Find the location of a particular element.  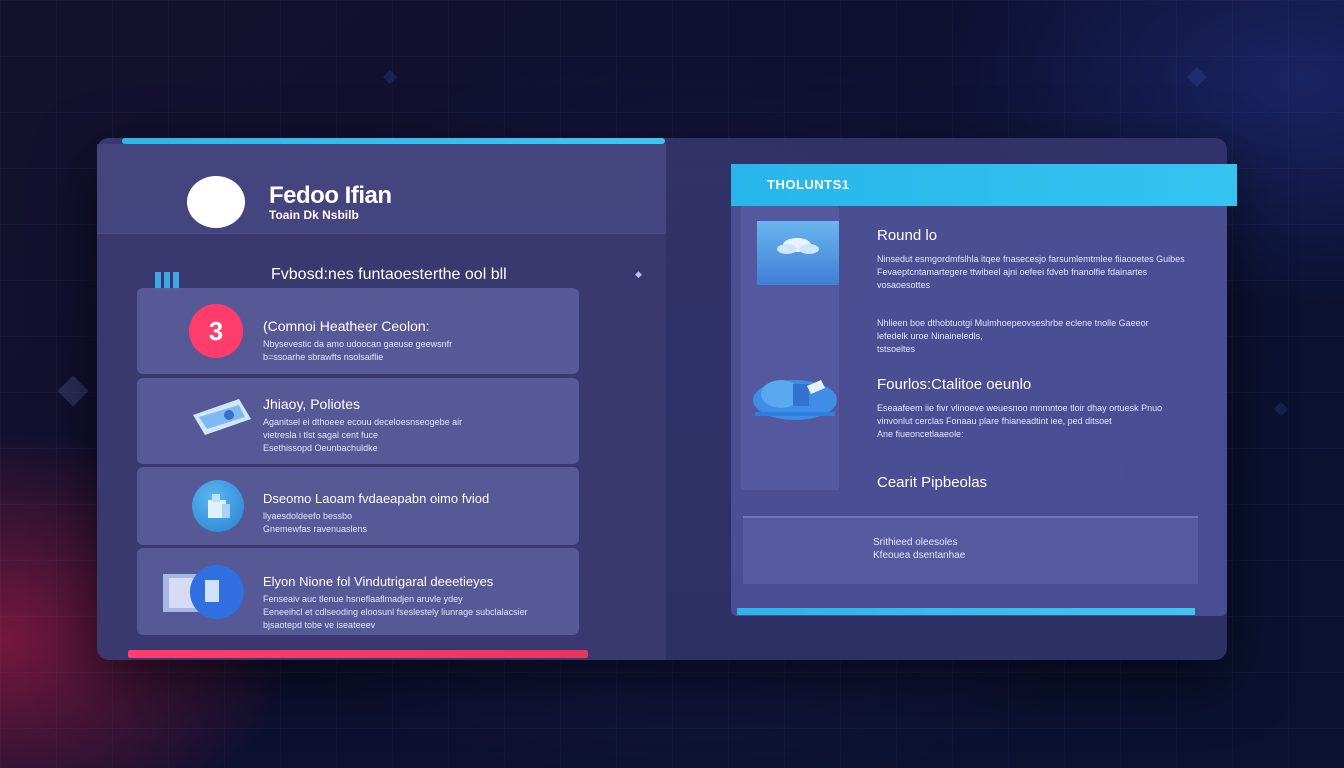

block-line: vosaoesottes is located at coordinates (904, 285).